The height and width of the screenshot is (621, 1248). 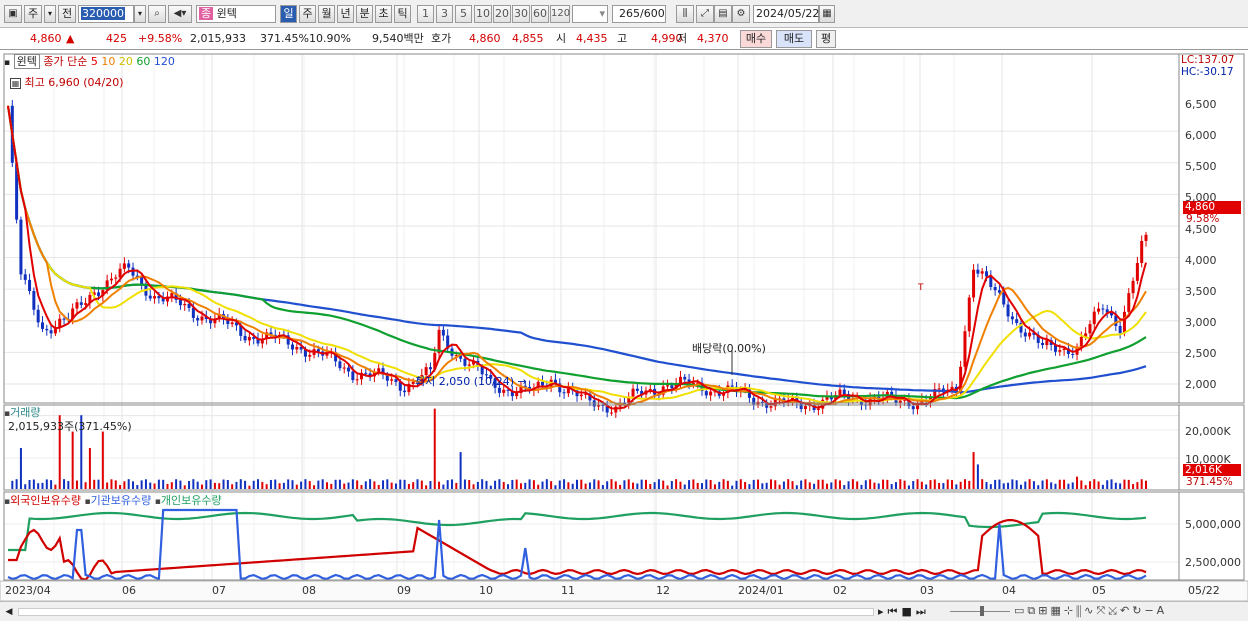 I want to click on save-icon: ▤, so click(x=723, y=14).